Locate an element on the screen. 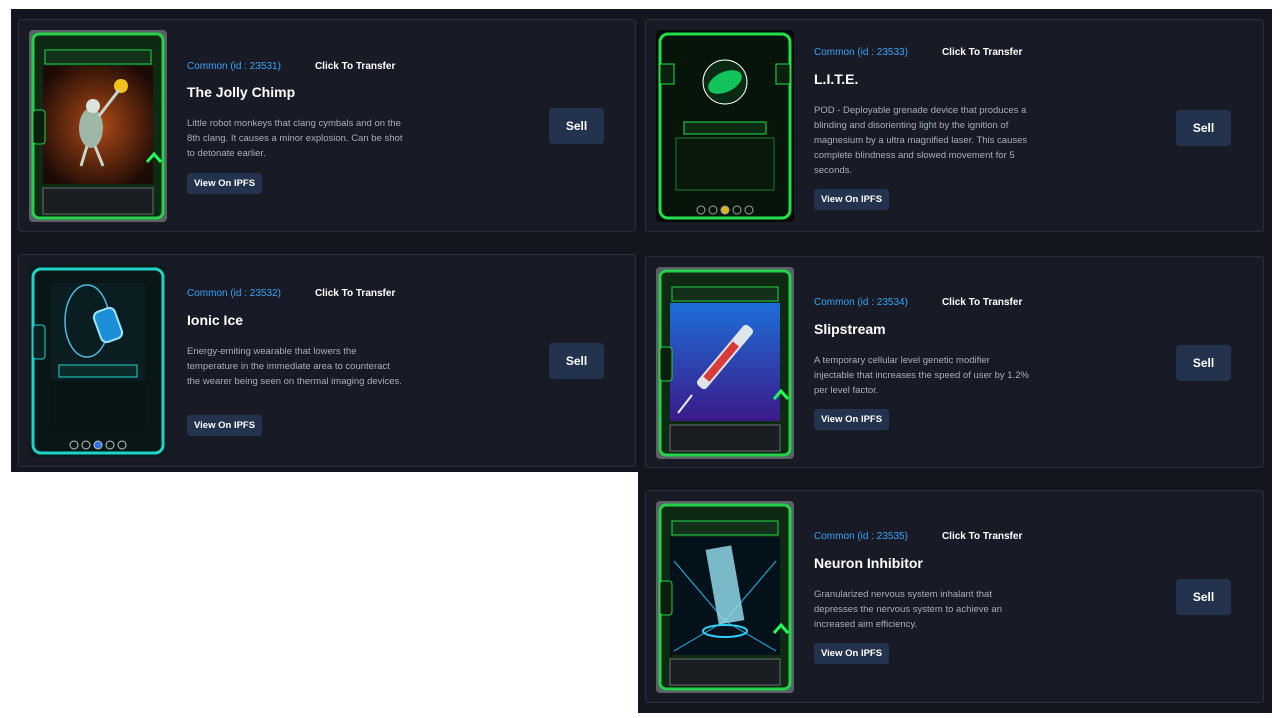 The height and width of the screenshot is (718, 1280). item-name: Slipstream is located at coordinates (850, 329).